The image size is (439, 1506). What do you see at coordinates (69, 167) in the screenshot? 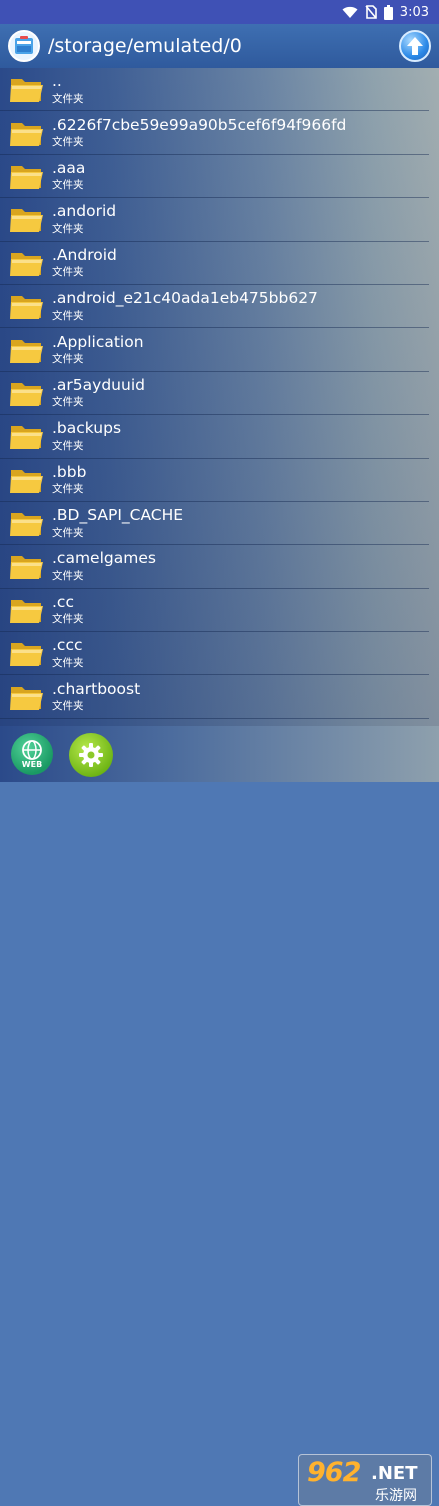
I see `file-name: .aaa` at bounding box center [69, 167].